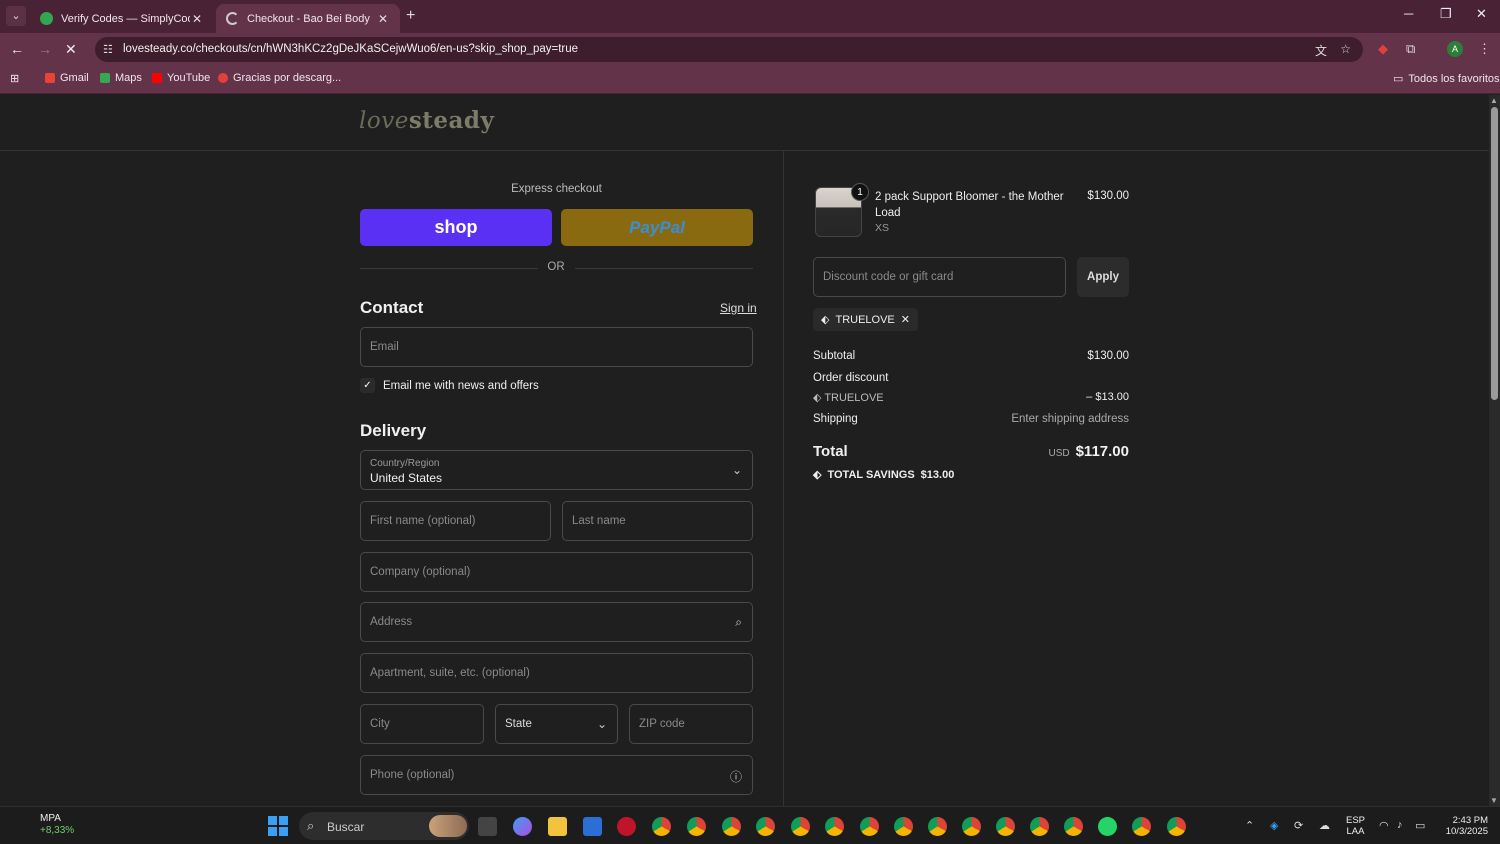 The width and height of the screenshot is (1500, 844). Describe the element at coordinates (1384, 825) in the screenshot. I see `wifi-icon: ◠` at that location.